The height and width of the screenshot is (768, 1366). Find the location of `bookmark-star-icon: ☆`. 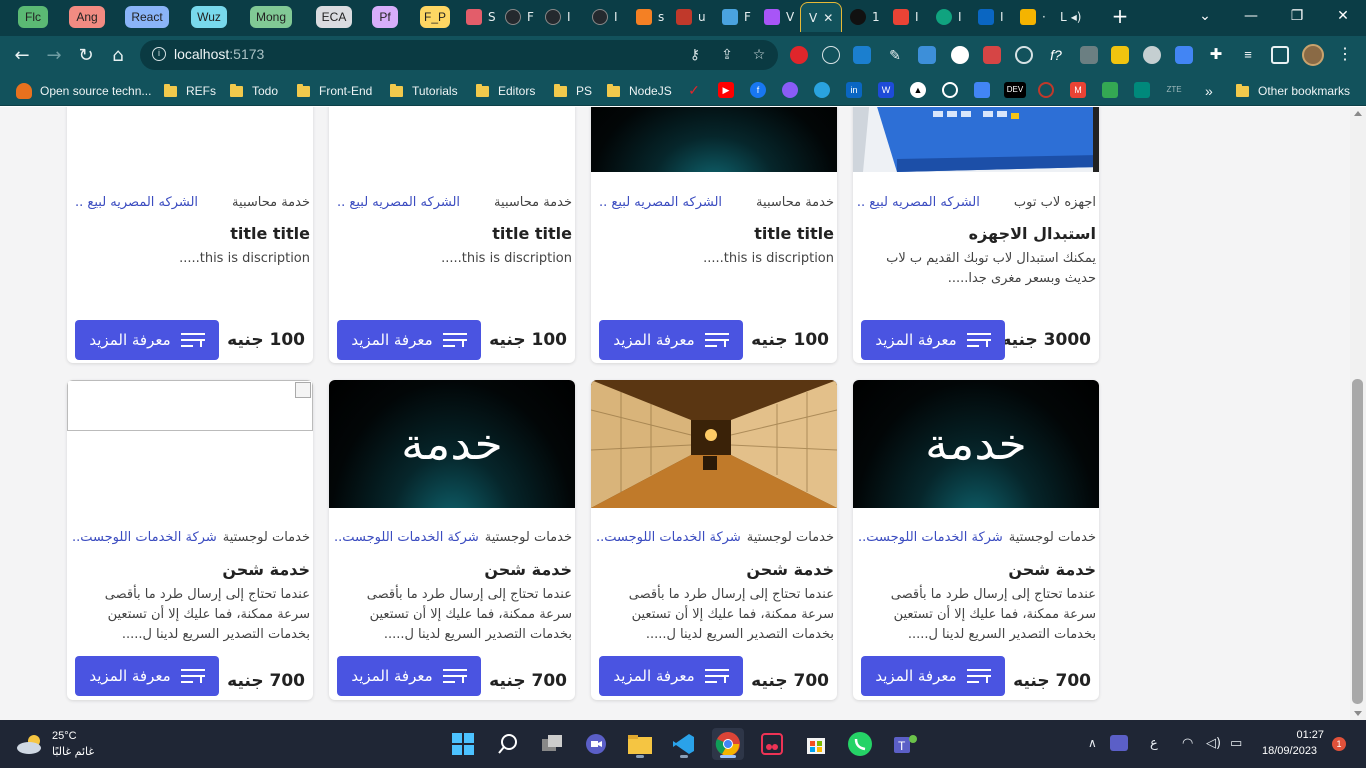

bookmark-star-icon: ☆ is located at coordinates (759, 55).